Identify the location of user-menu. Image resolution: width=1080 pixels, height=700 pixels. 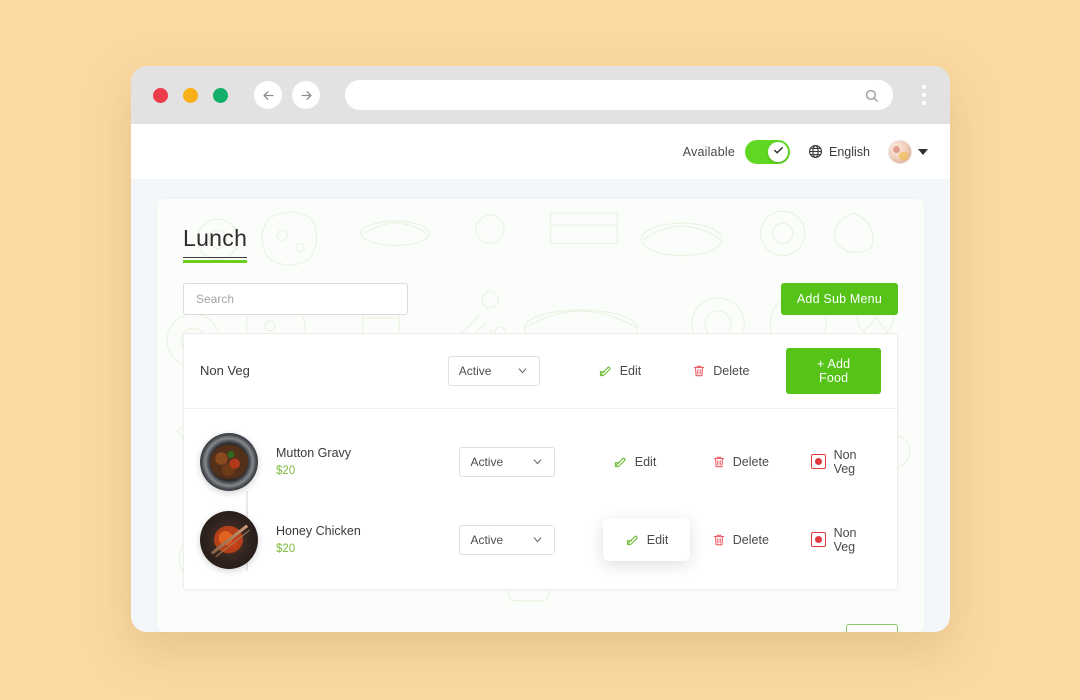
(908, 151).